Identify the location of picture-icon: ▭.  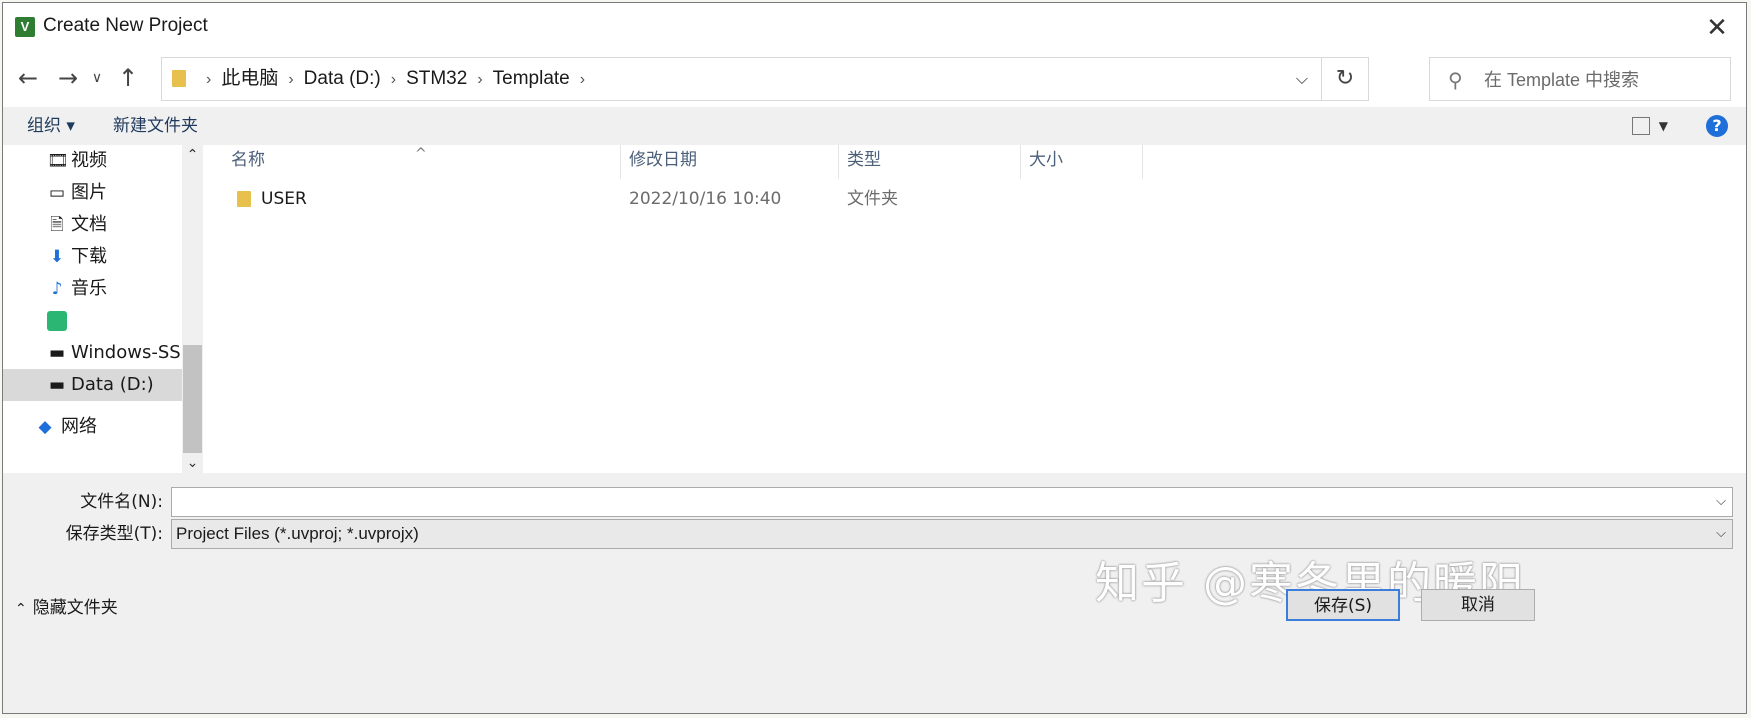
(57, 193).